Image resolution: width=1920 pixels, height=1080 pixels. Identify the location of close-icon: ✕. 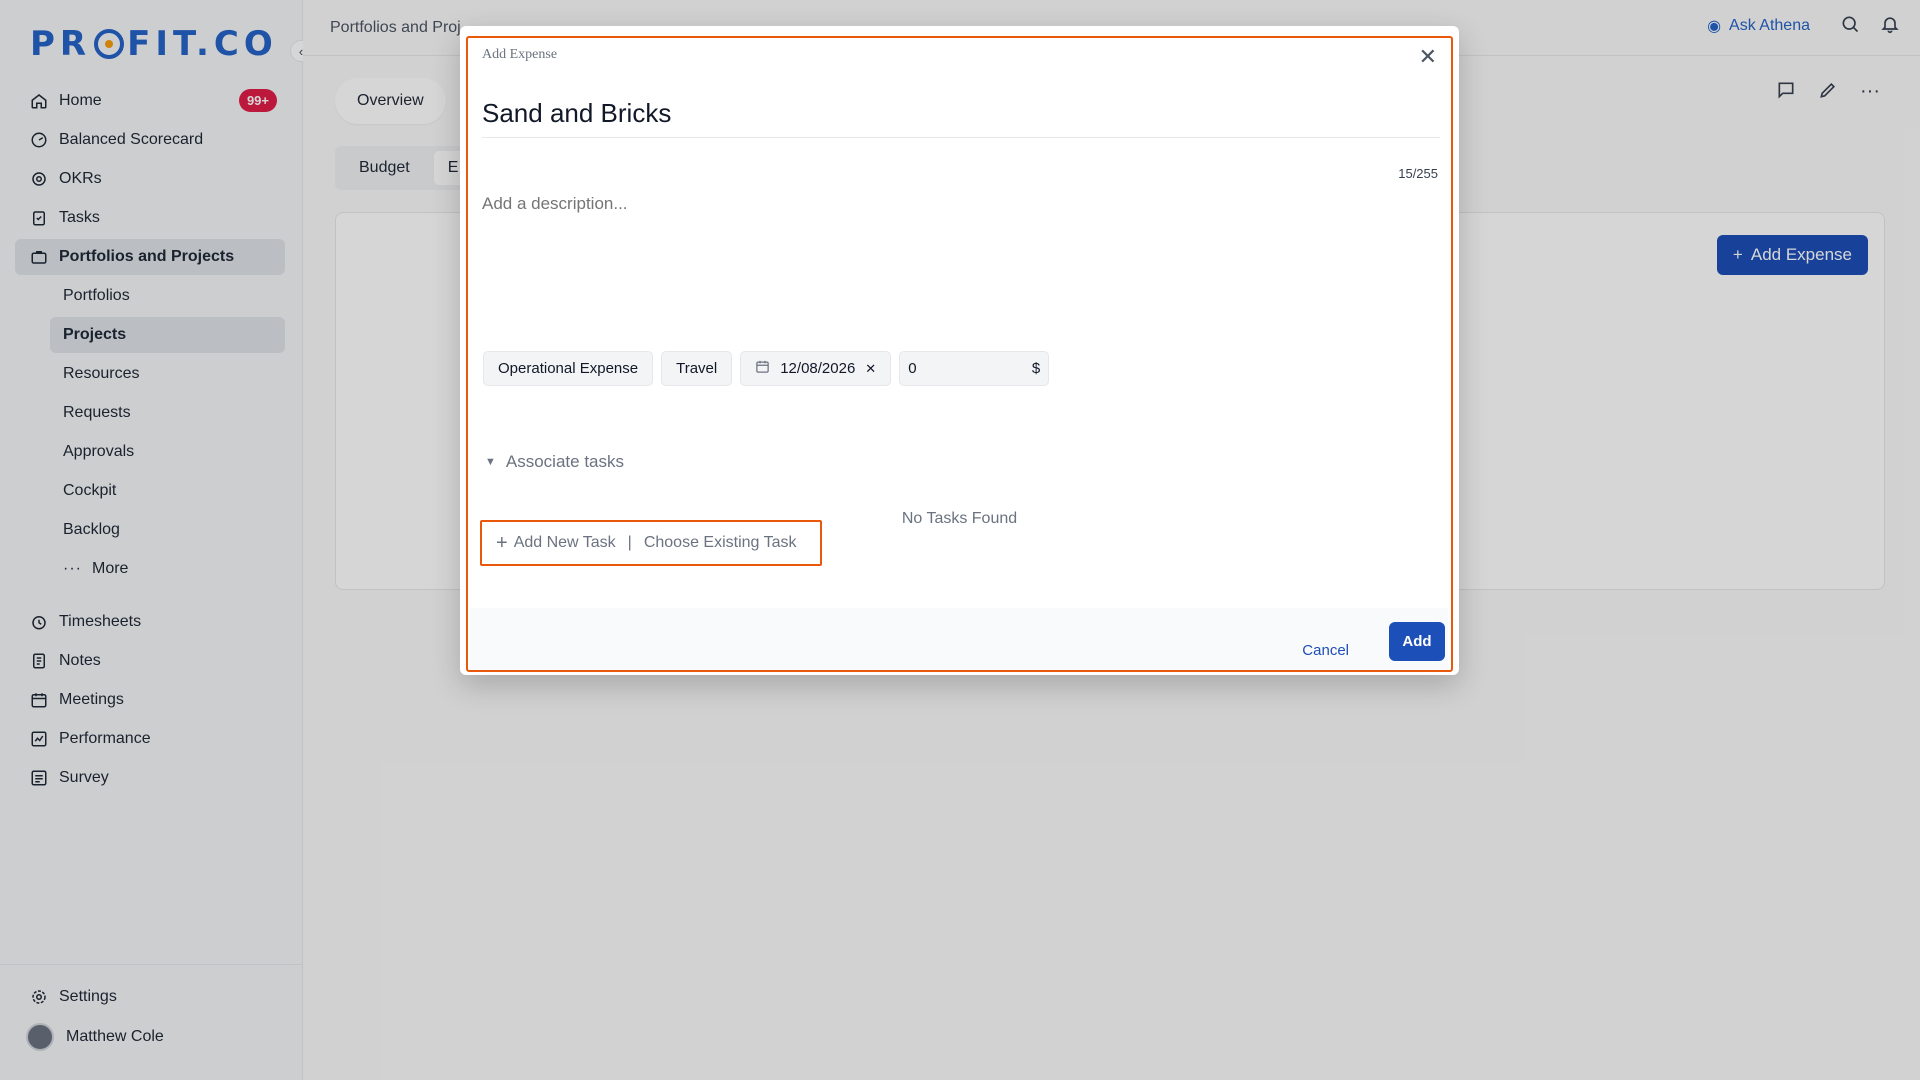
(1428, 57).